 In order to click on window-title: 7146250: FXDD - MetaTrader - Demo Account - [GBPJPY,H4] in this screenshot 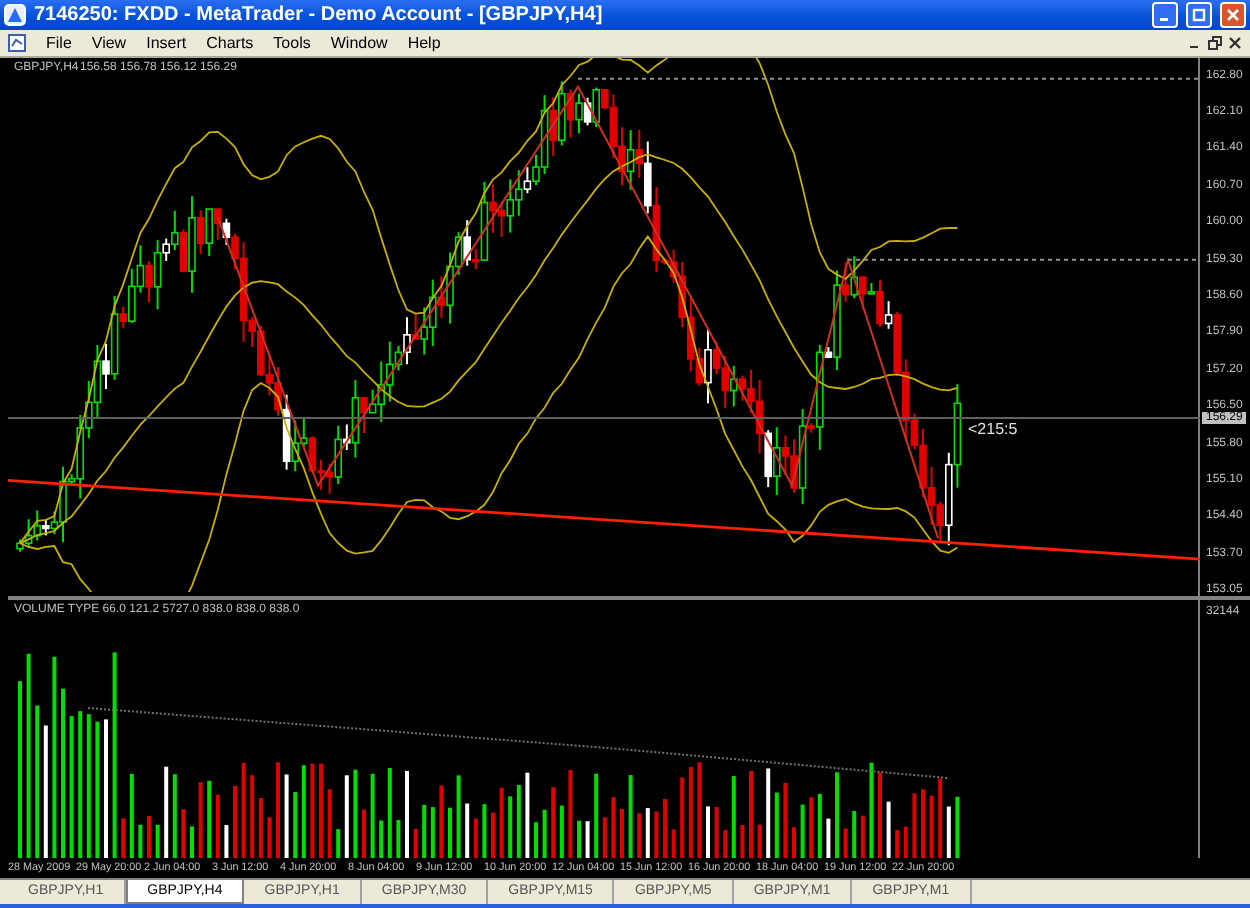, I will do `click(319, 15)`.